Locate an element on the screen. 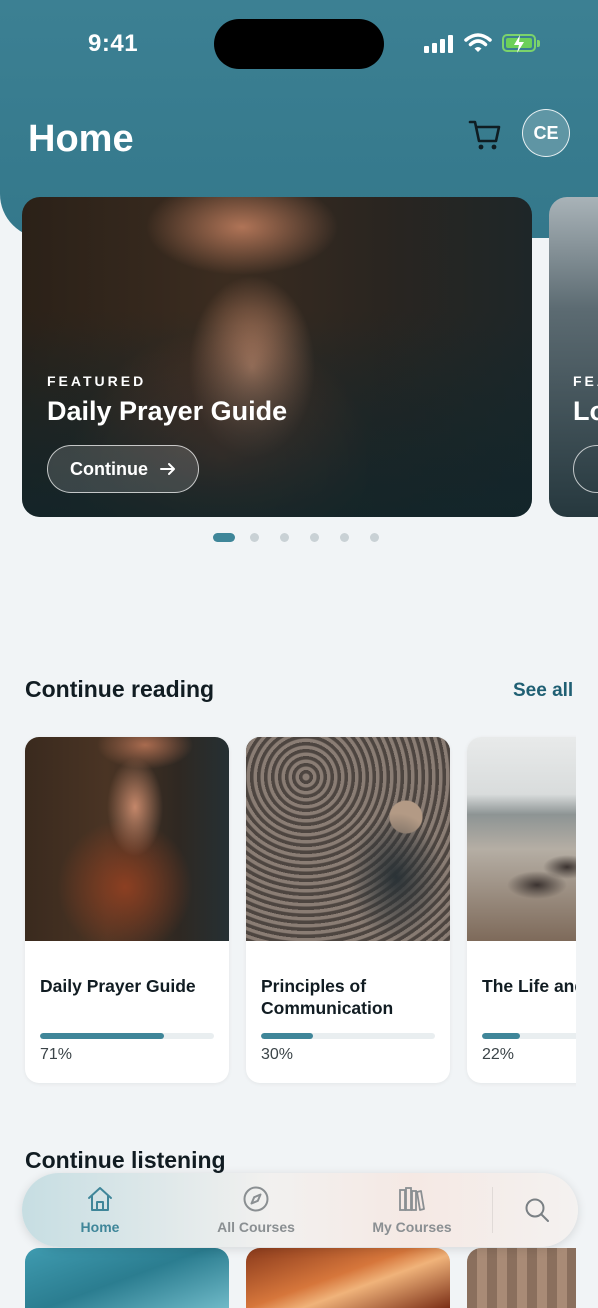 The height and width of the screenshot is (1308, 598). compass-icon is located at coordinates (256, 1199).